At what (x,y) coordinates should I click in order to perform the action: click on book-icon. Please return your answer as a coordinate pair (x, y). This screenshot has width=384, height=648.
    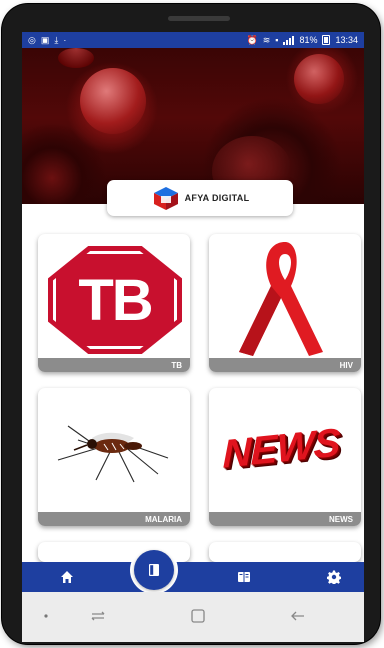
    Looking at the image, I should click on (244, 577).